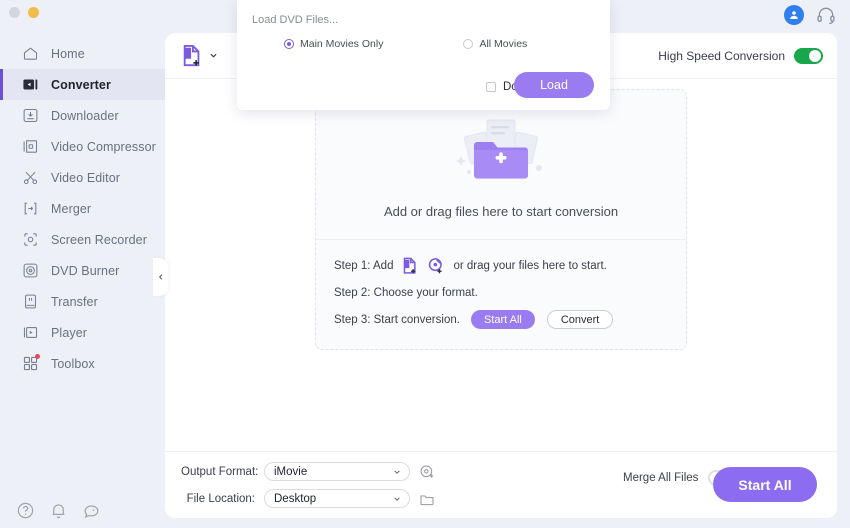 This screenshot has height=528, width=850. Describe the element at coordinates (30, 239) in the screenshot. I see `screen-record-icon` at that location.